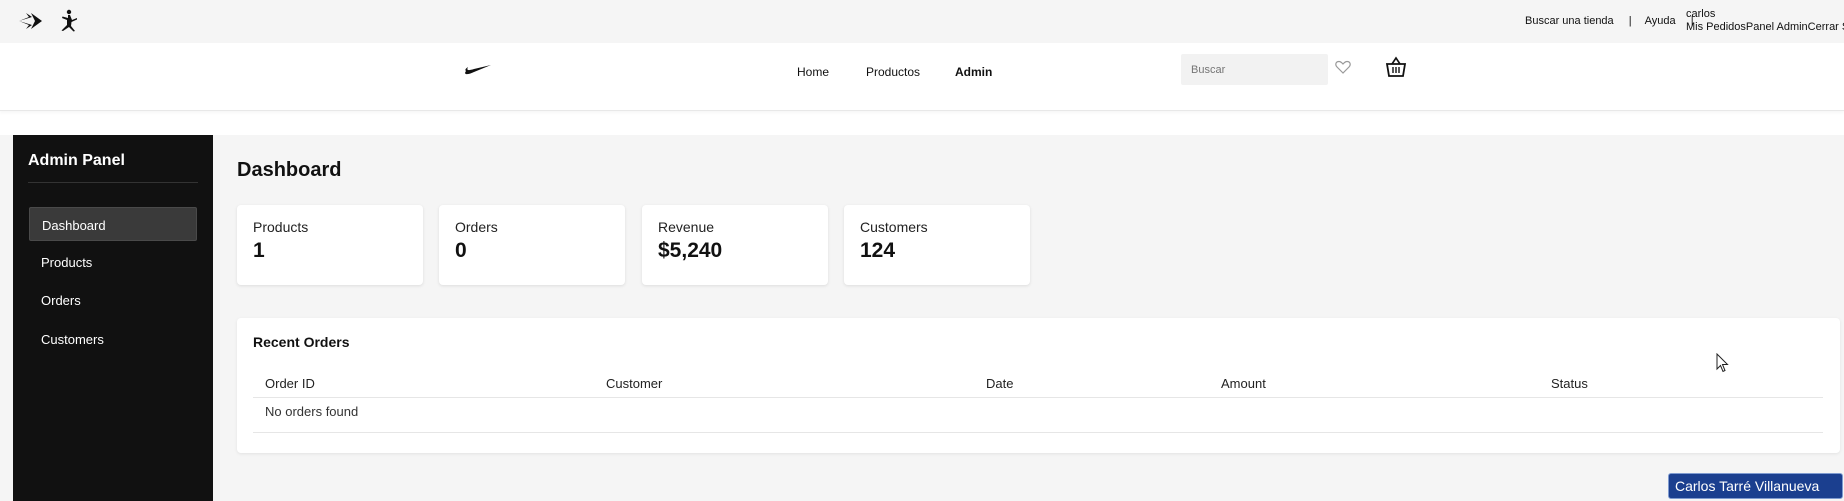 Image resolution: width=1844 pixels, height=501 pixels. Describe the element at coordinates (1755, 486) in the screenshot. I see `user-name-badge: Carlos Tarré Villanueva` at that location.